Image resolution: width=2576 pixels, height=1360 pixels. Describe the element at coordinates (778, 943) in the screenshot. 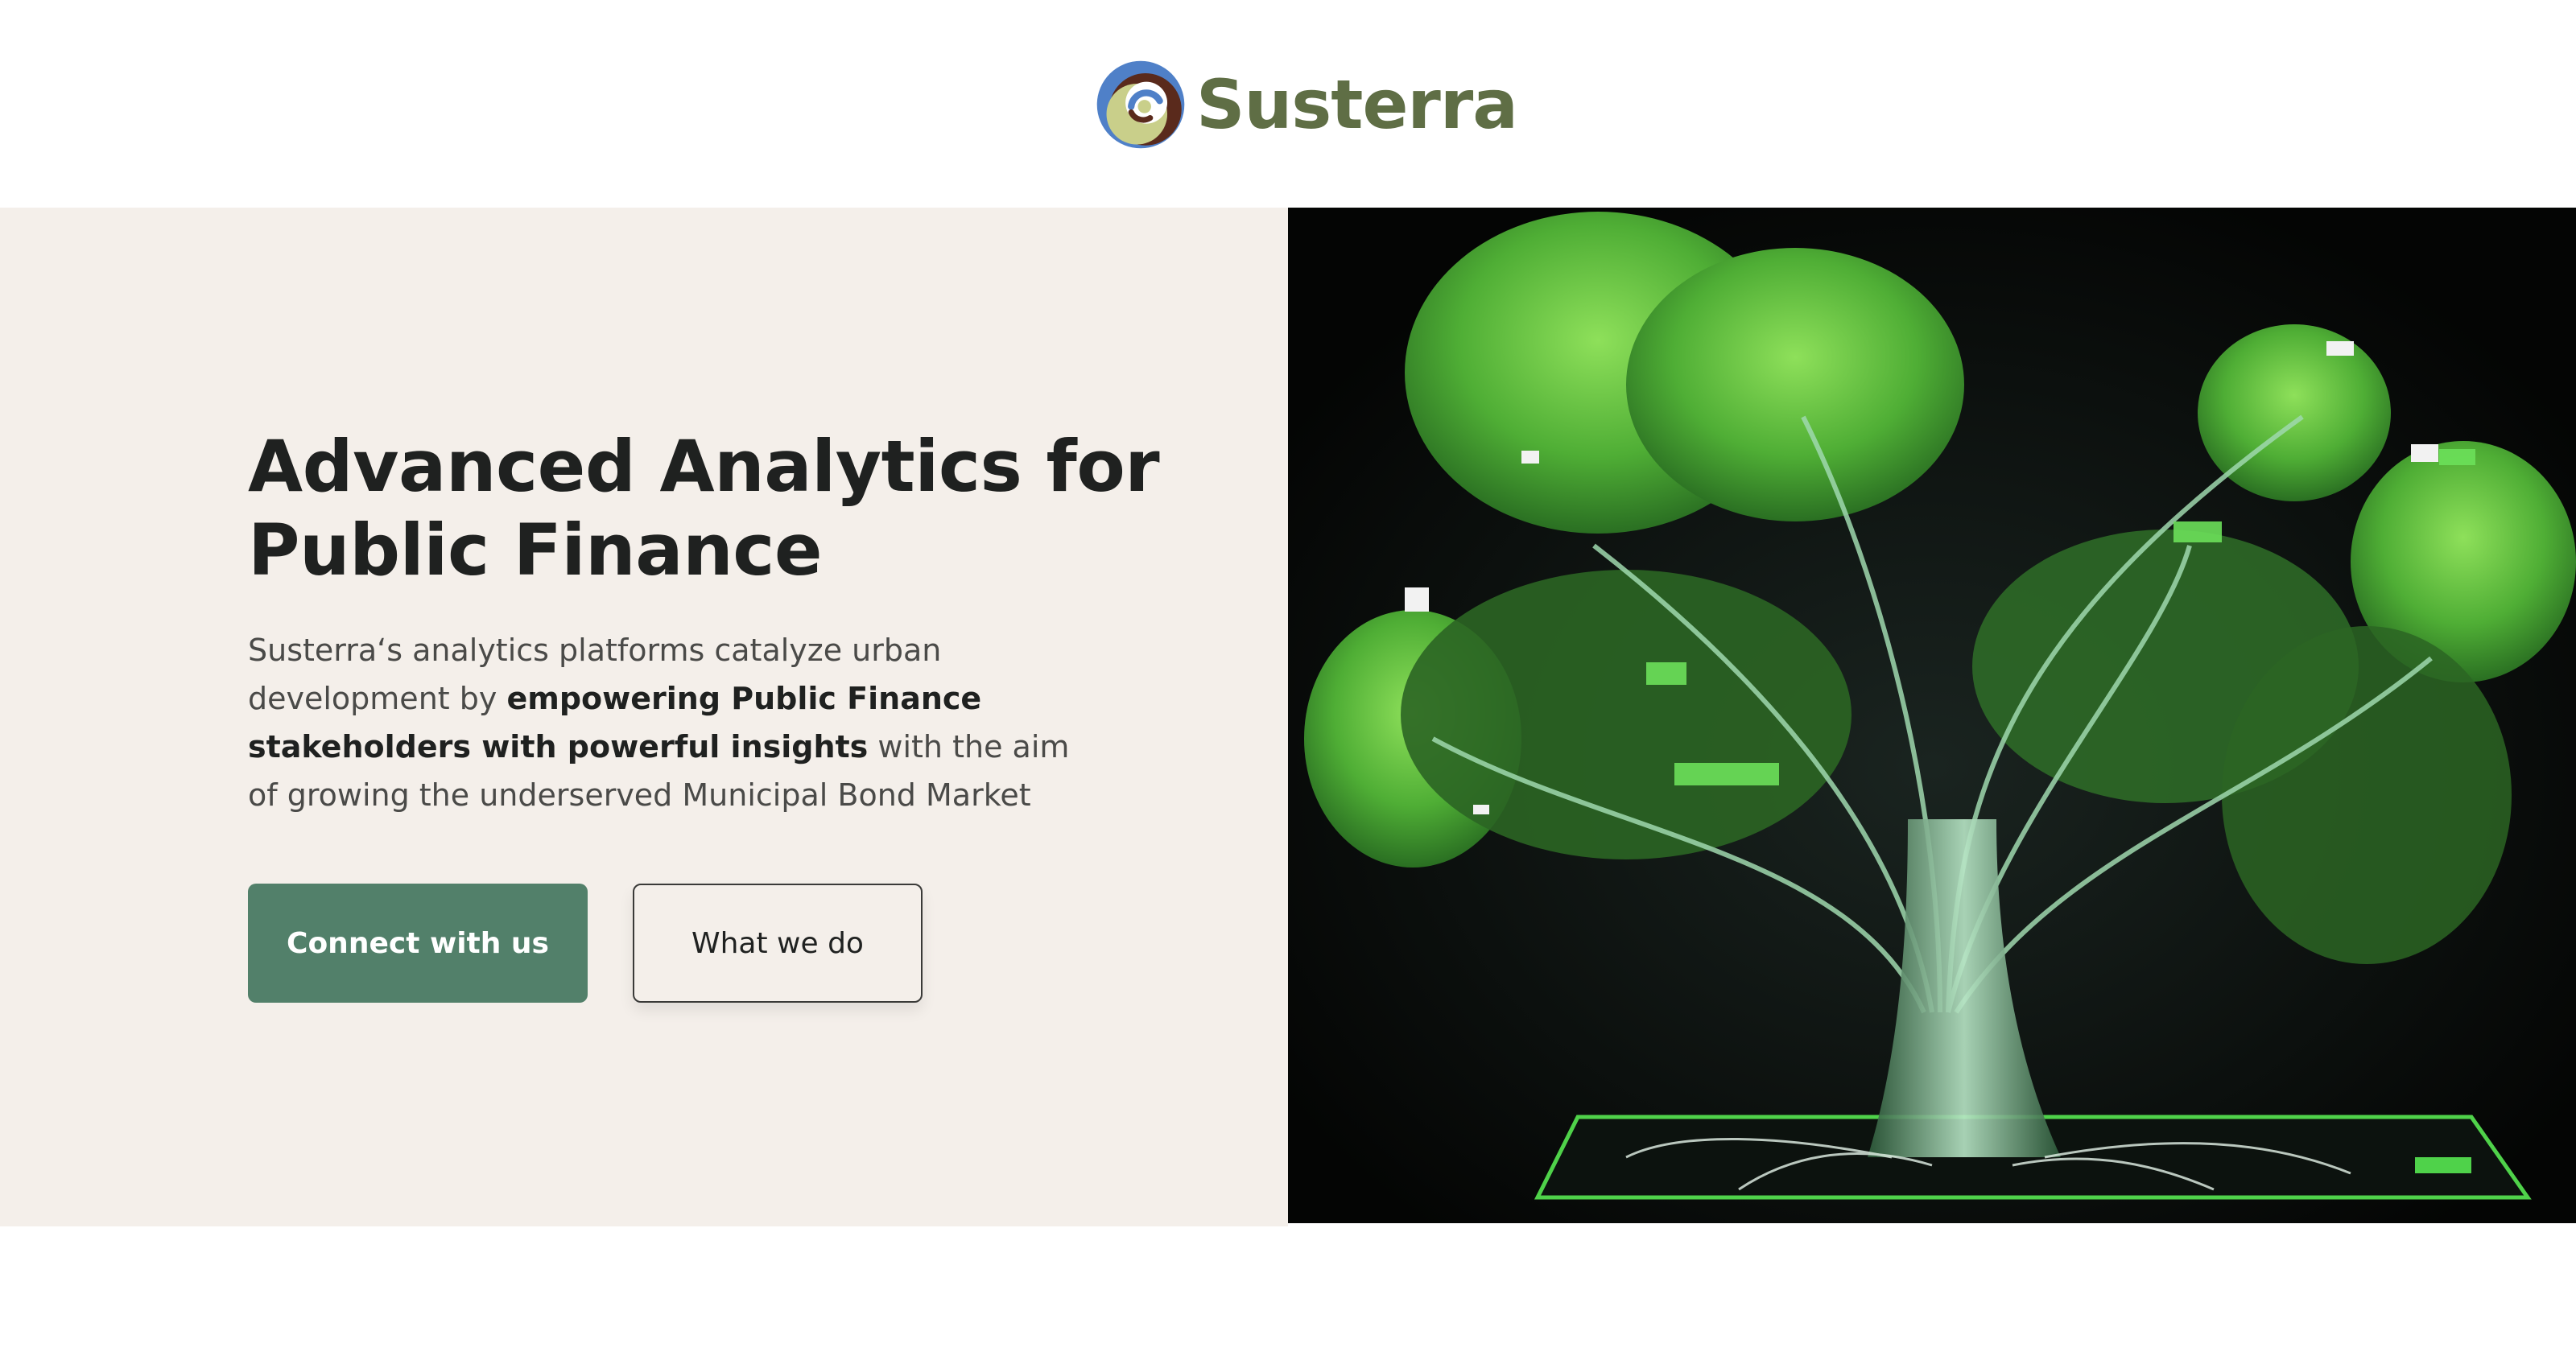

I see `what-we-do-button: What we do` at that location.